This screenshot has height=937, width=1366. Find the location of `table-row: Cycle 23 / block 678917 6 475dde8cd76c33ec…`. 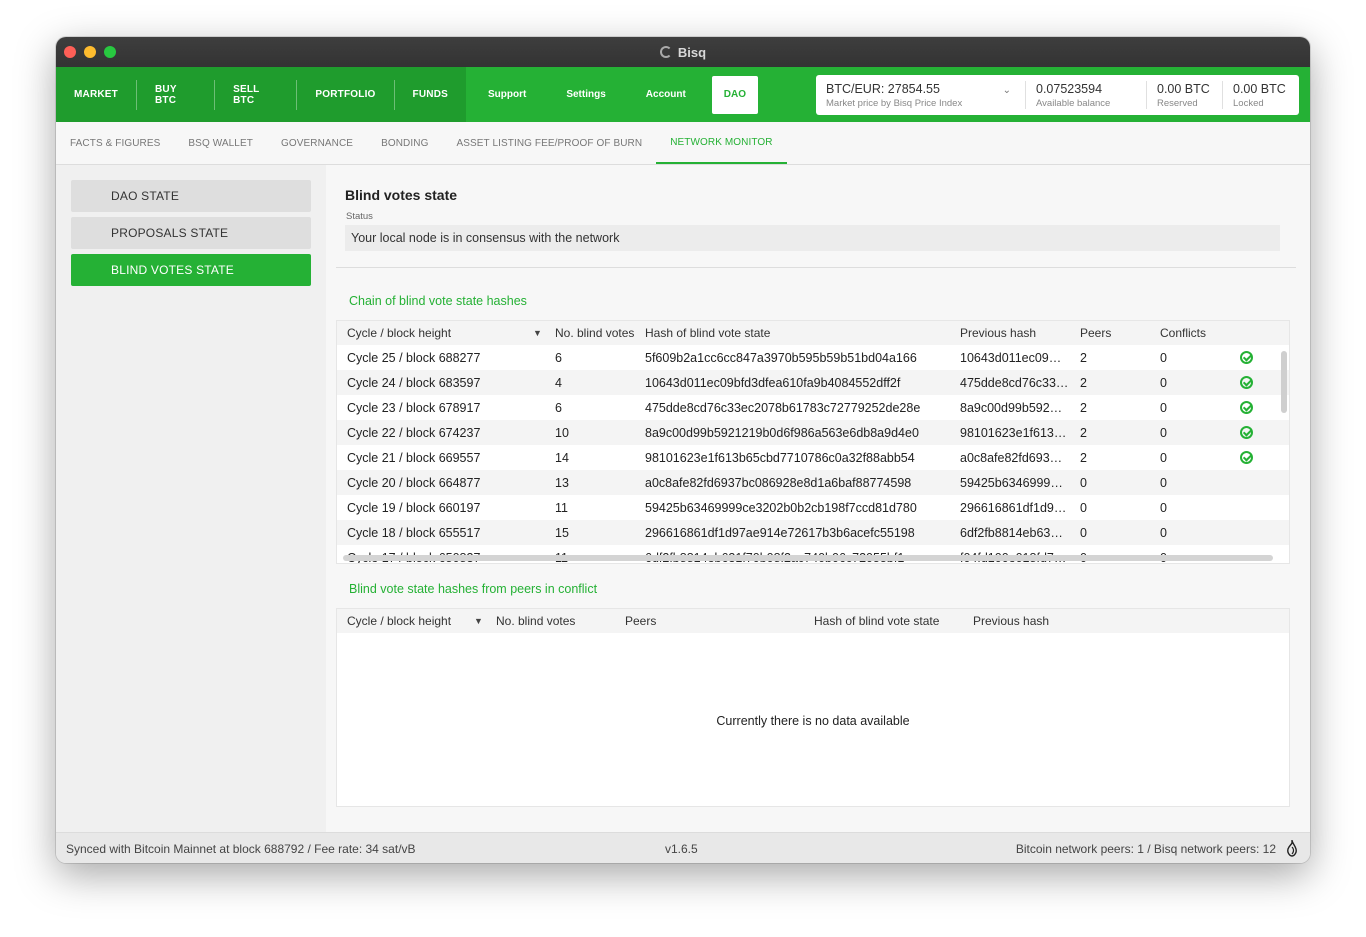

table-row: Cycle 23 / block 678917 6 475dde8cd76c33ec… is located at coordinates (813, 407).